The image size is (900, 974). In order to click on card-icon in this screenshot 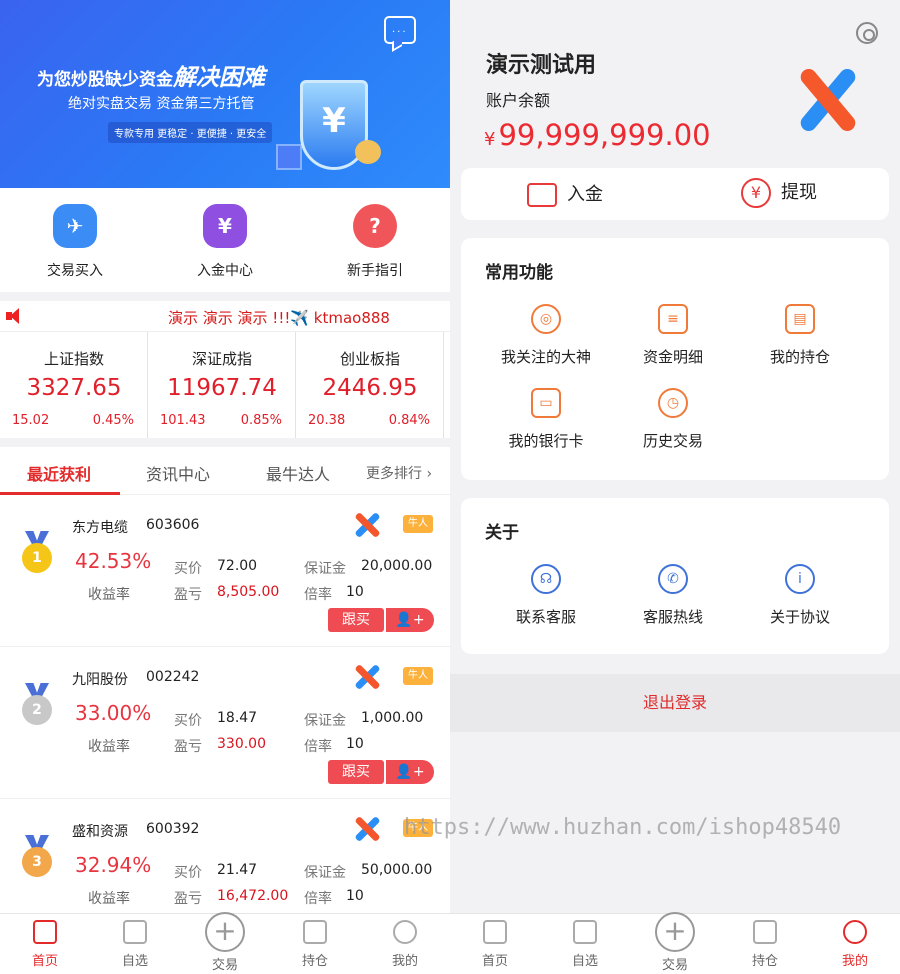, I will do `click(542, 195)`.